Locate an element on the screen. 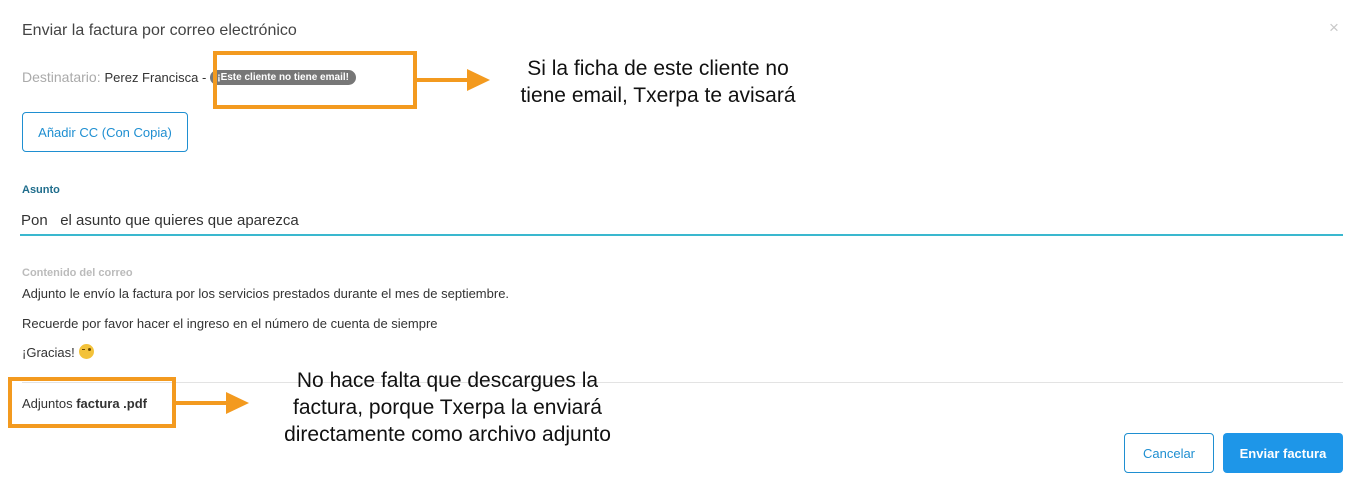  annotation-line: factura, porque Txerpa la enviará is located at coordinates (447, 407).